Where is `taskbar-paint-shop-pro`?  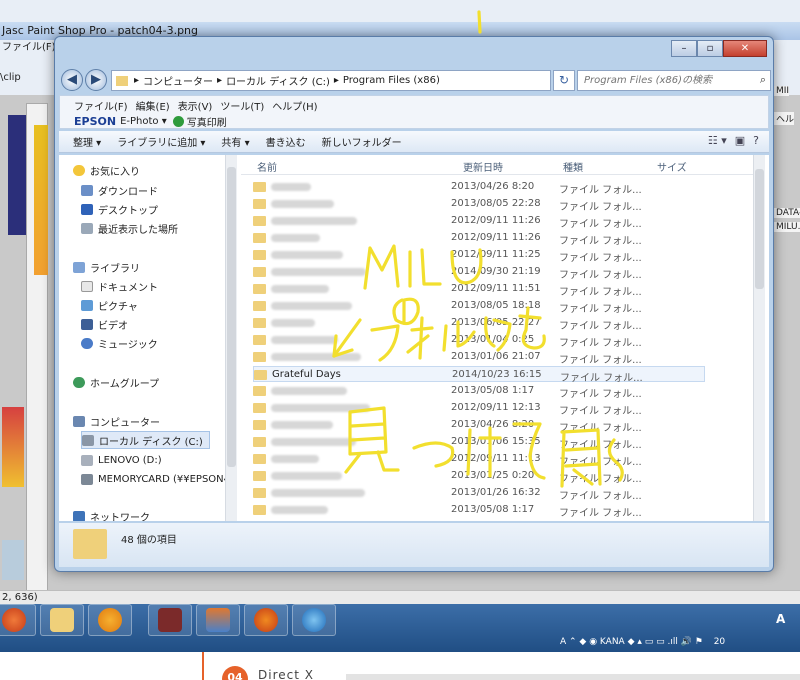
taskbar-paint-shop-pro is located at coordinates (218, 620).